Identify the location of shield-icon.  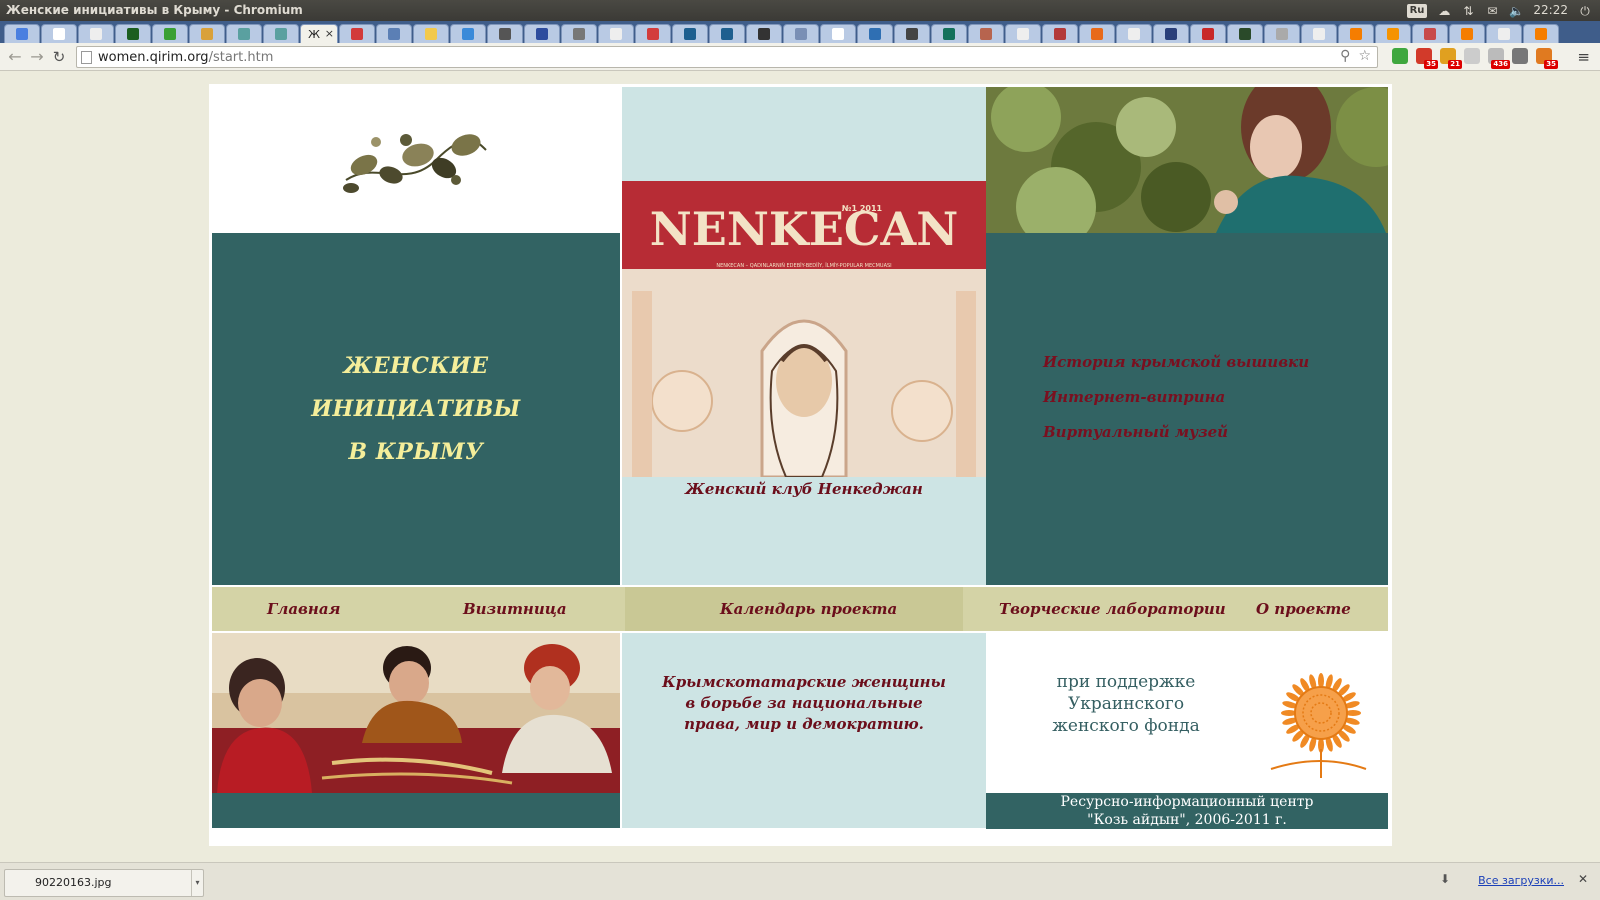
(542, 34).